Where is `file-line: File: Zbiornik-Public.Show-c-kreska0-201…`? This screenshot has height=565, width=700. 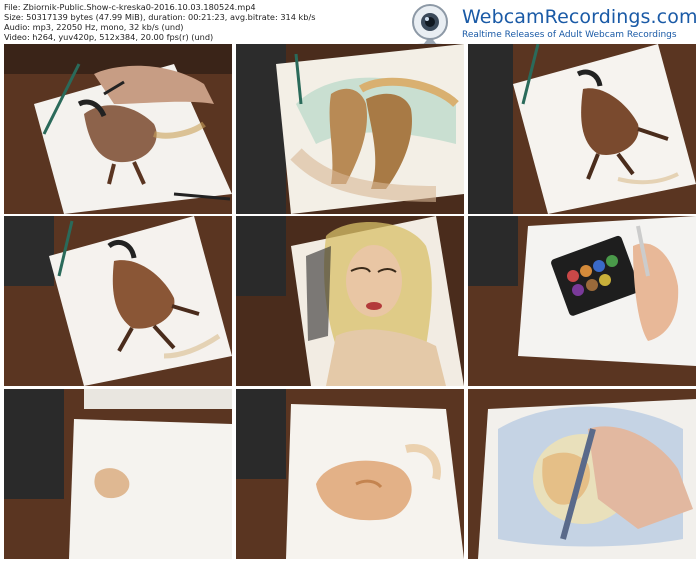
file-line: File: Zbiornik-Public.Show-c-kreska0-201… is located at coordinates (130, 7).